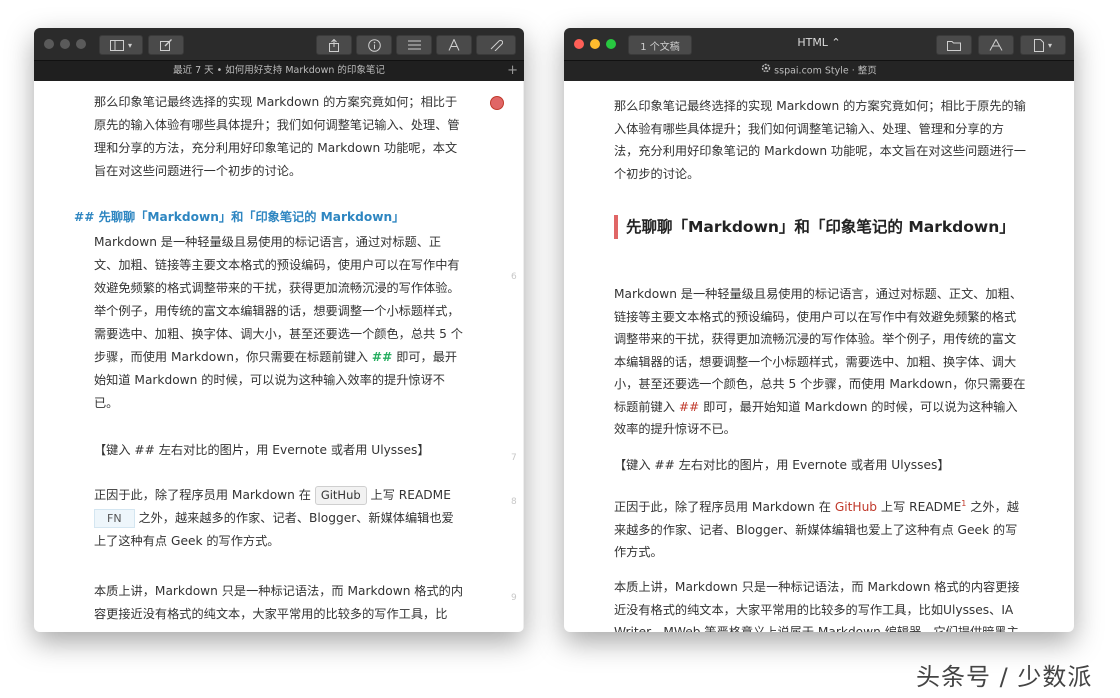  What do you see at coordinates (963, 503) in the screenshot?
I see `footnote-ref: 1` at bounding box center [963, 503].